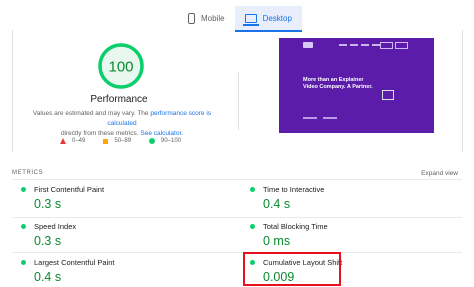  I want to click on desktop-icon, so click(250, 19).